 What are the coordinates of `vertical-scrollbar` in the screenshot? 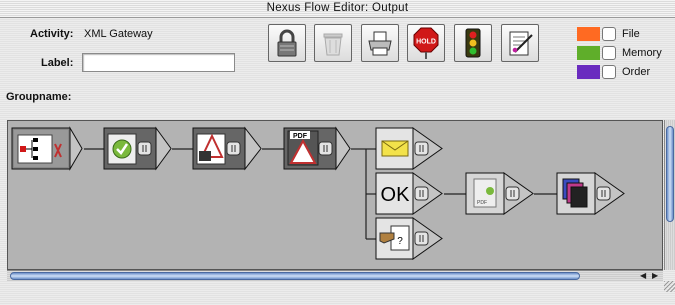 It's located at (669, 195).